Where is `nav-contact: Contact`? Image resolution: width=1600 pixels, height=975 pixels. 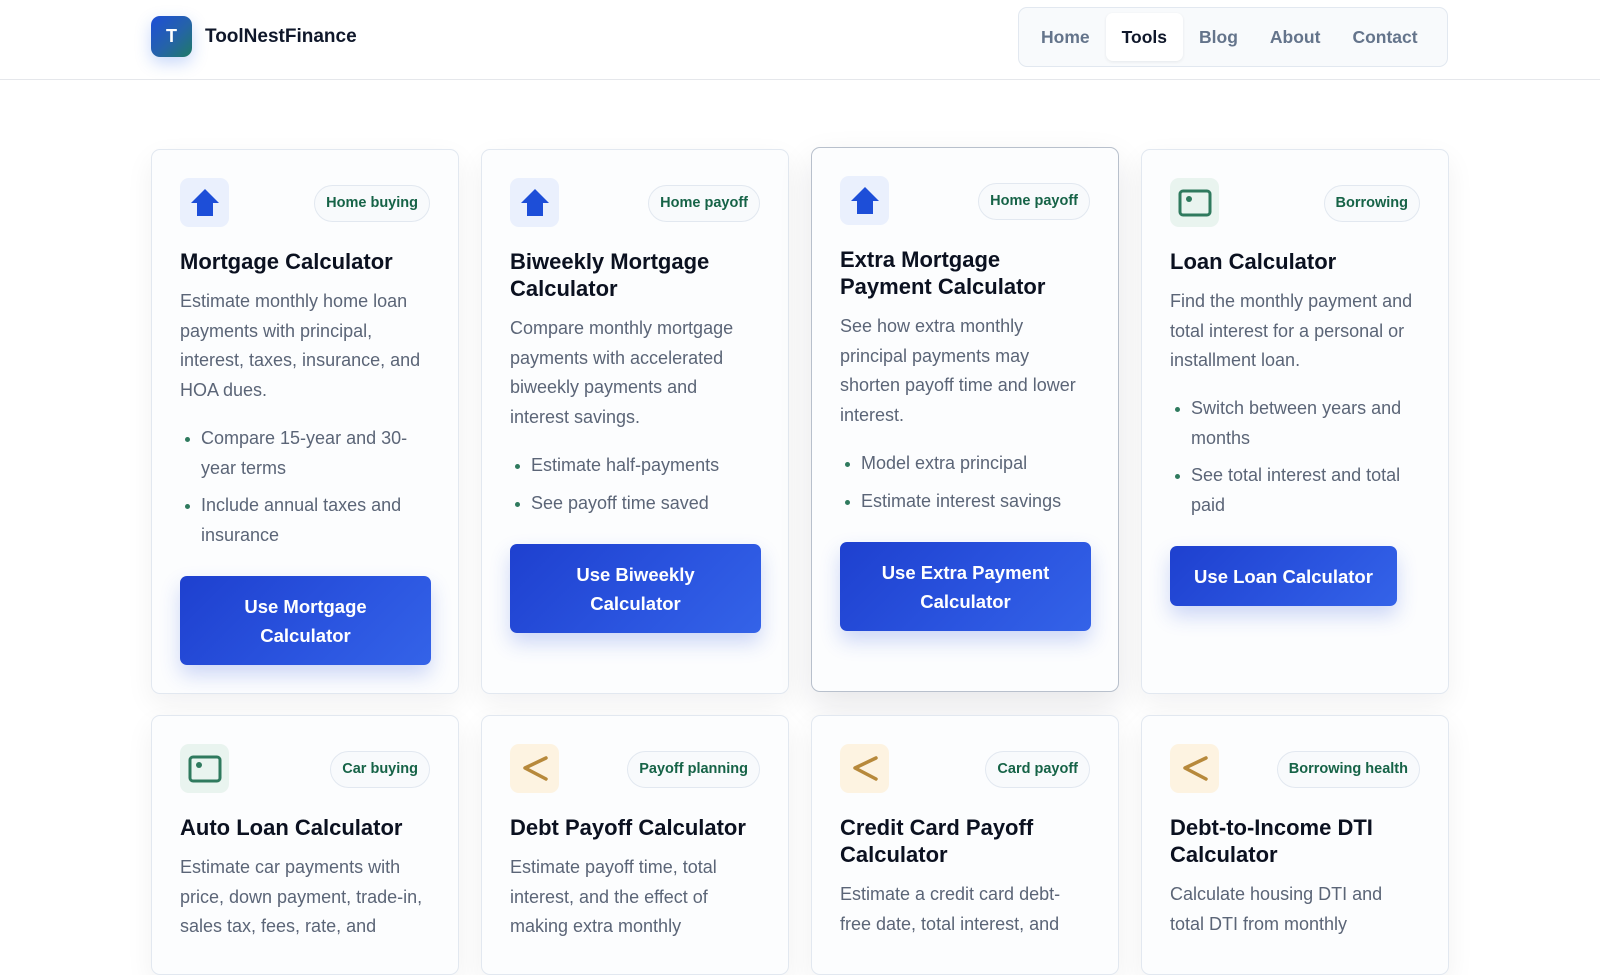 nav-contact: Contact is located at coordinates (1384, 37).